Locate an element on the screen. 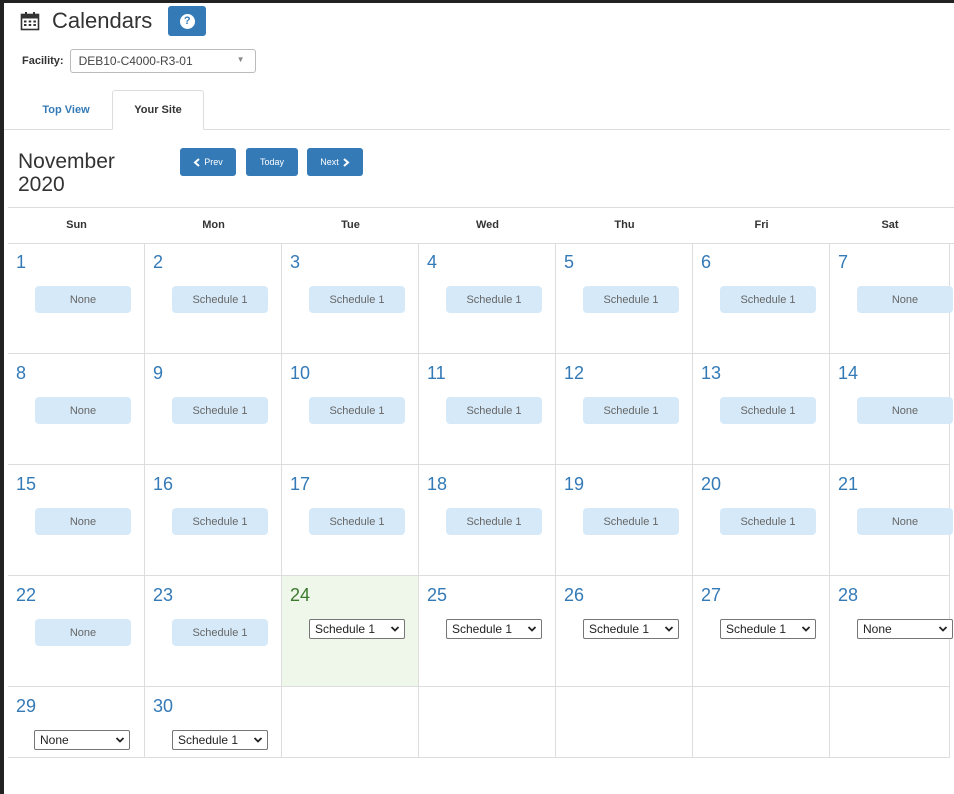  day-number: 19 is located at coordinates (574, 484).